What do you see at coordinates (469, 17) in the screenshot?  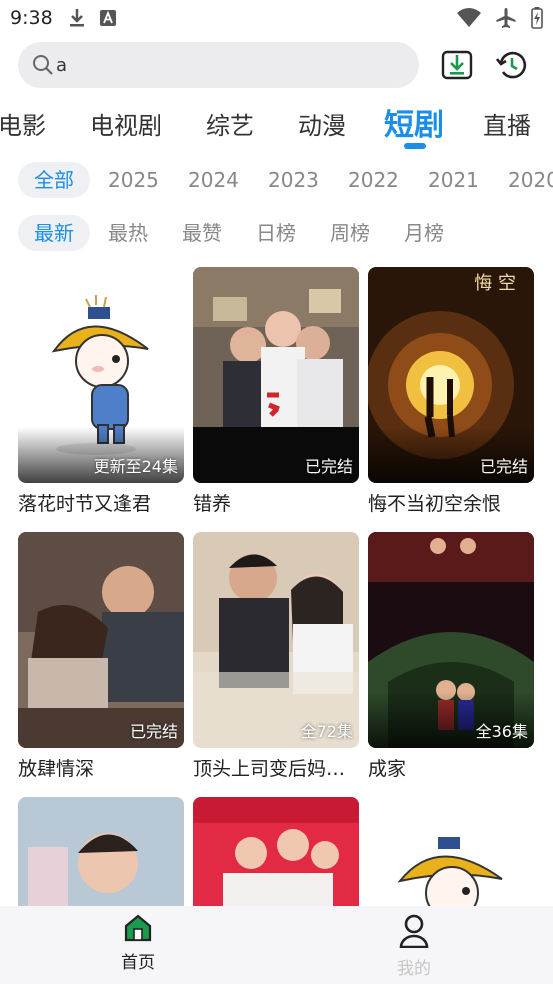 I see `wifi-icon` at bounding box center [469, 17].